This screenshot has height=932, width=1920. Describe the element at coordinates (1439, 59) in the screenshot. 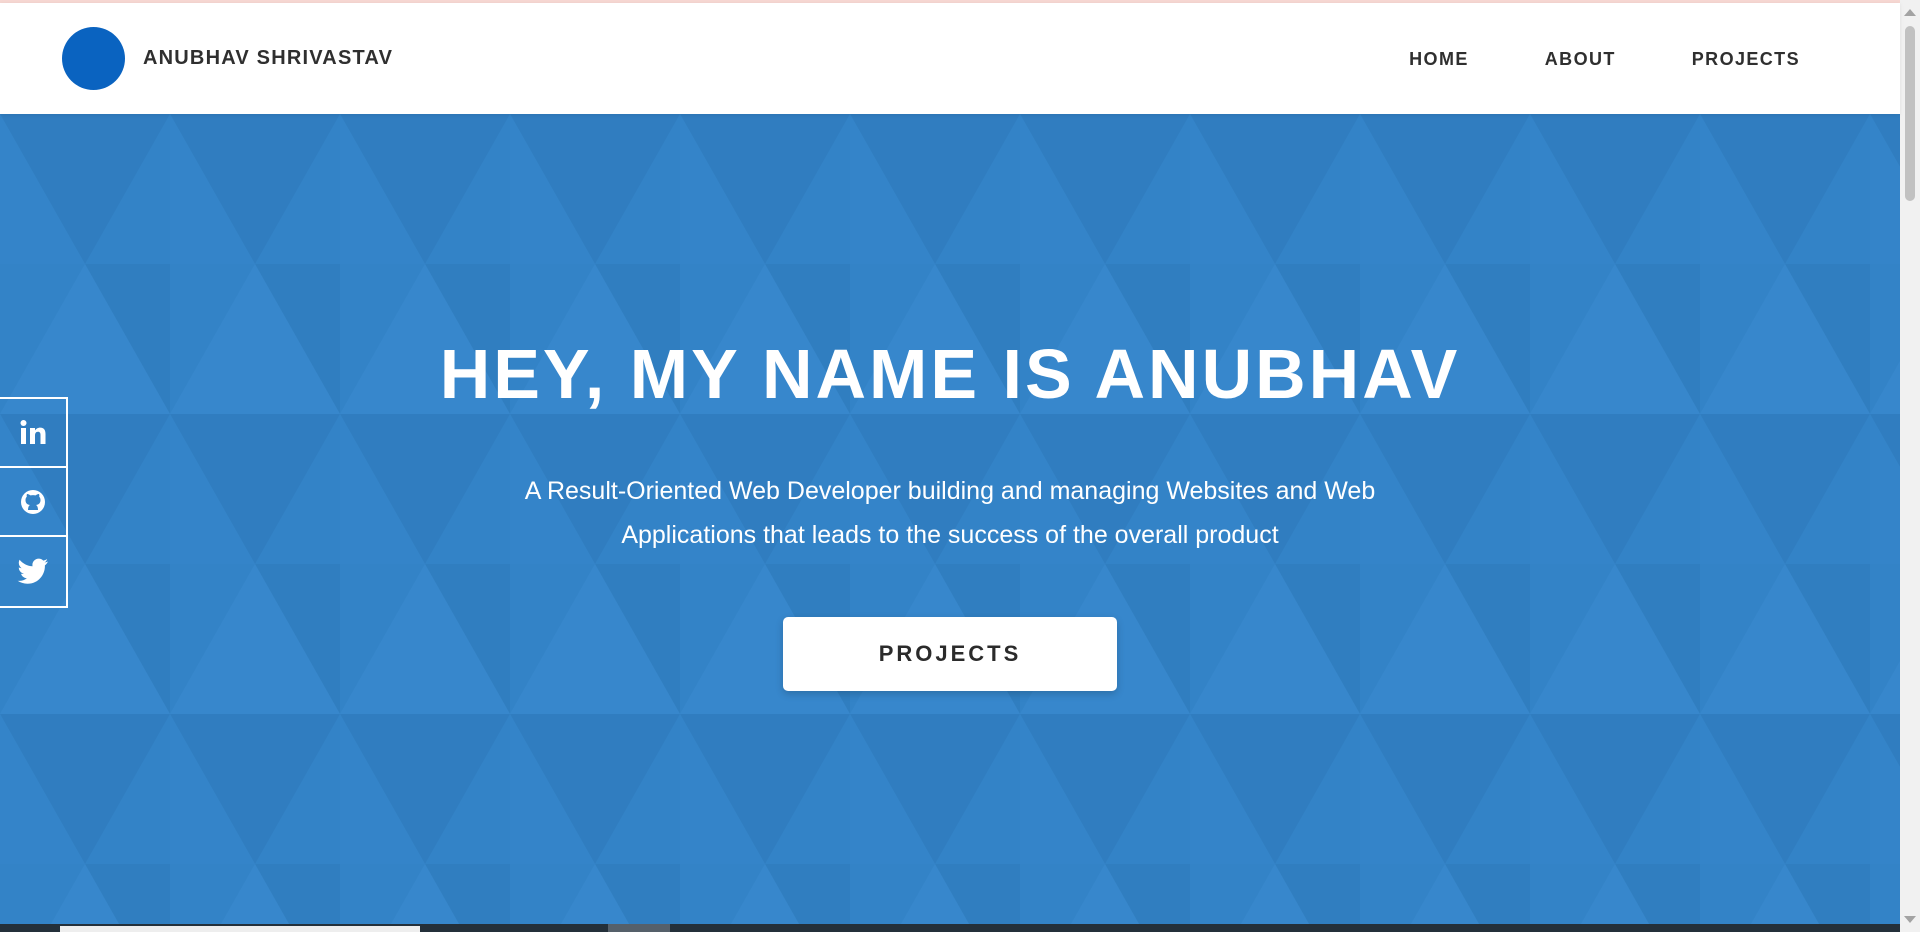

I see `nav-home: HOME` at that location.